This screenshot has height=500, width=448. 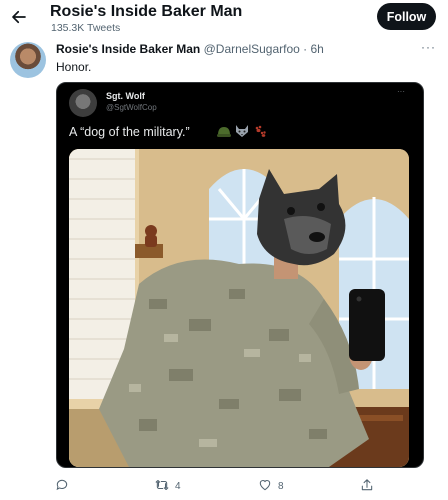 I want to click on author-display-name: Rosie's Inside Baker Man, so click(x=128, y=49).